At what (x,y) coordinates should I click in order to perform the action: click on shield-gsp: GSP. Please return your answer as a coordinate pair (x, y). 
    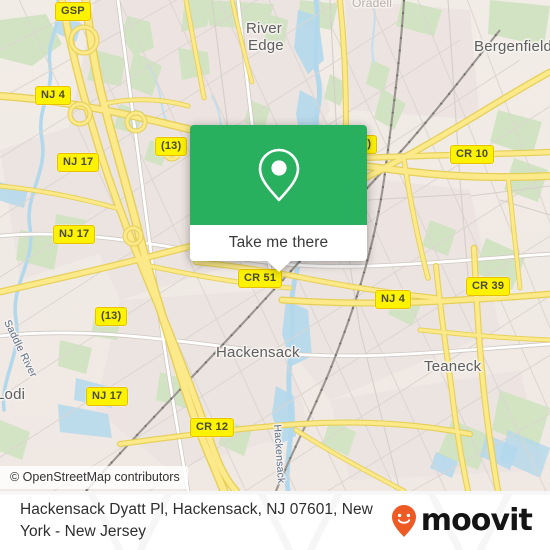
    Looking at the image, I should click on (73, 11).